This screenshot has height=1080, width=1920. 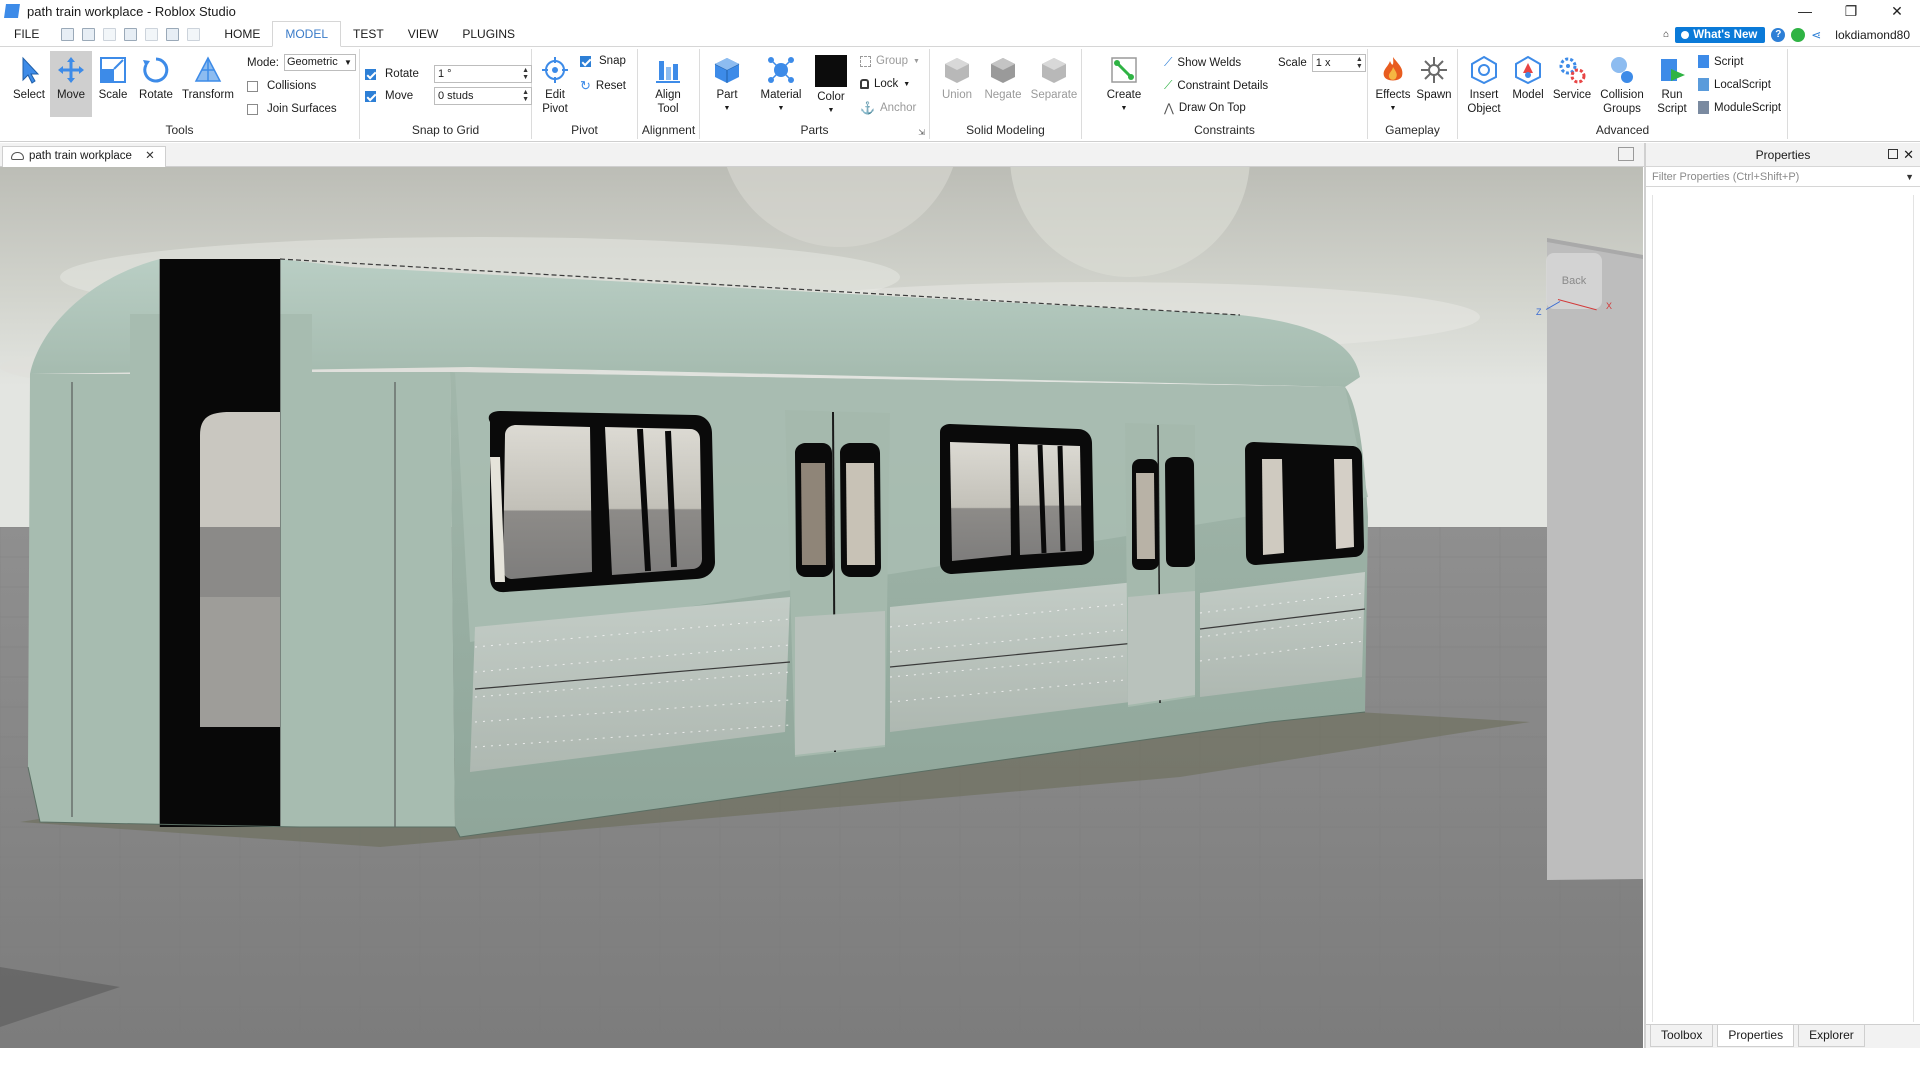 What do you see at coordinates (1703, 84) in the screenshot?
I see `local-script-icon` at bounding box center [1703, 84].